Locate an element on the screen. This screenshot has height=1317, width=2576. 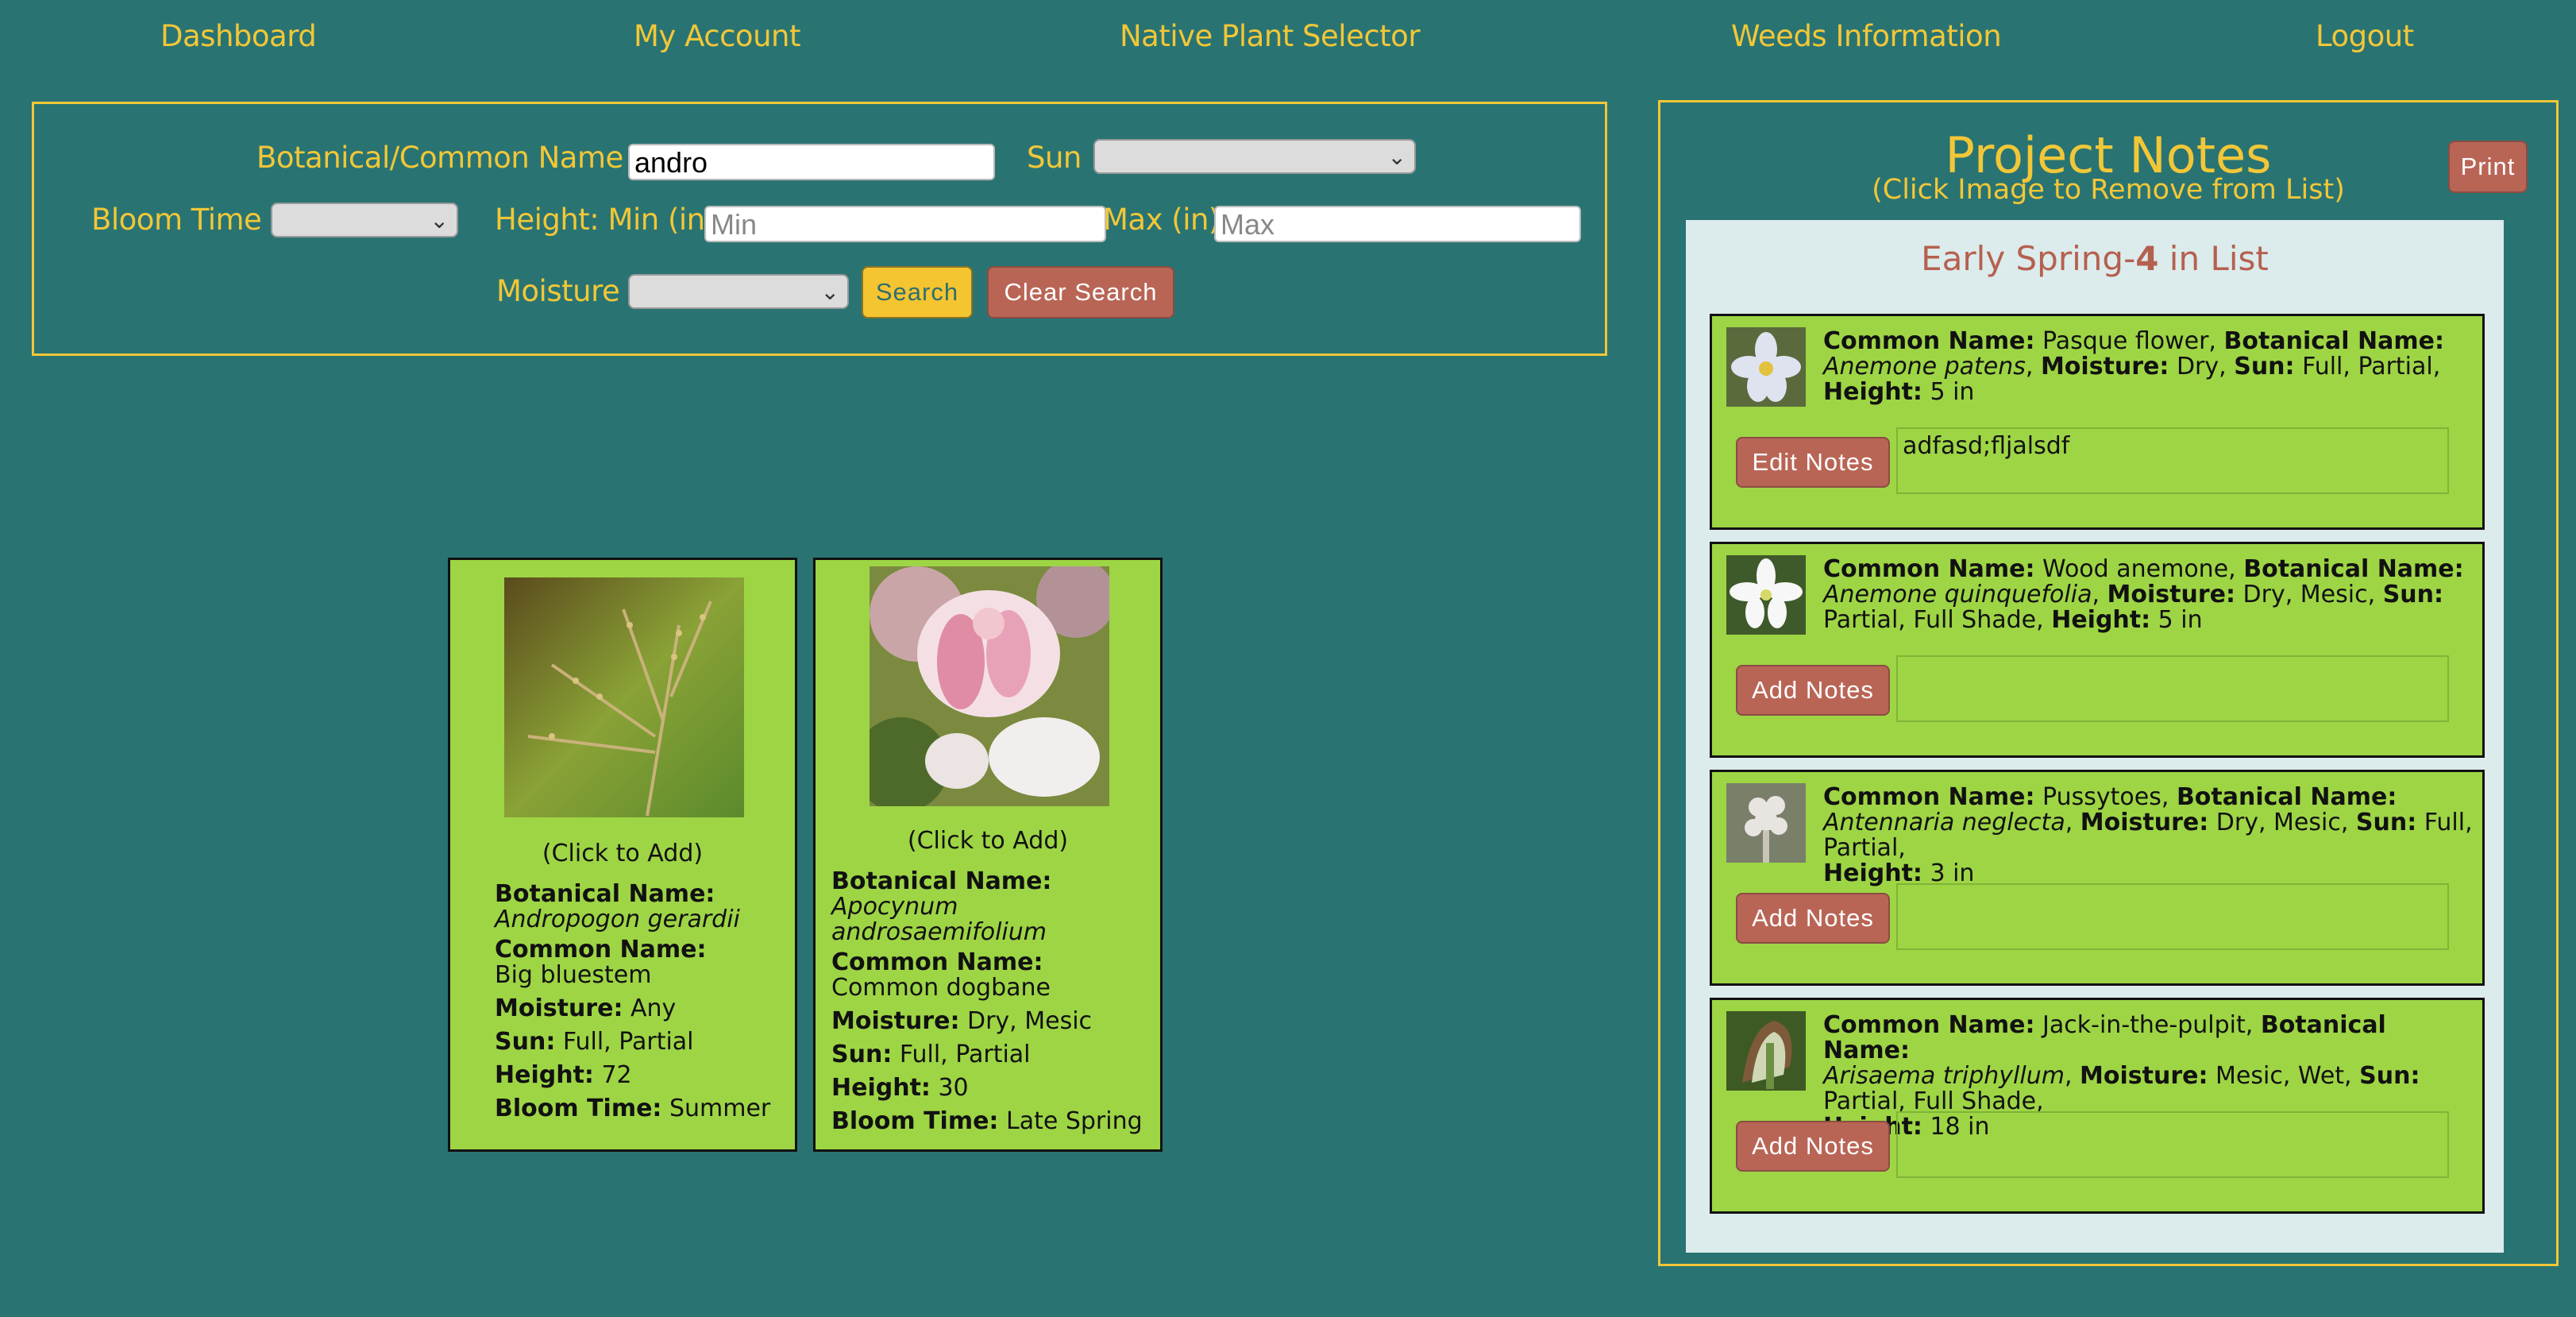
list-title-prefix: Early Spring- is located at coordinates (2028, 258).